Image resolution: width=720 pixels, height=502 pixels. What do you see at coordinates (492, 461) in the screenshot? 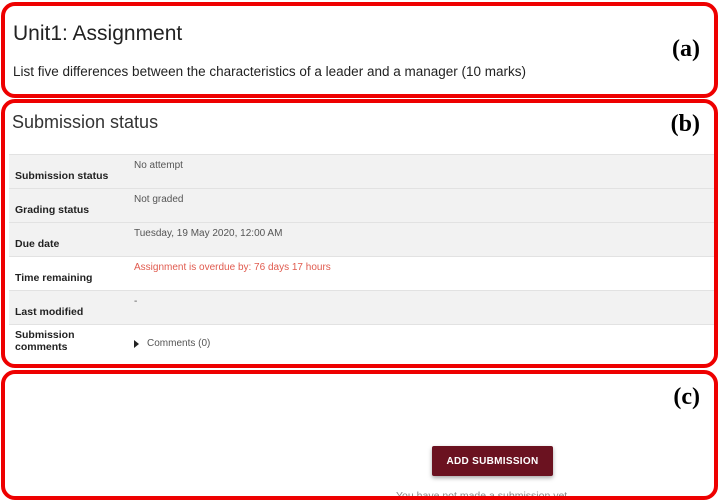
I see `add-submission-button: ADD SUBMISSION` at bounding box center [492, 461].